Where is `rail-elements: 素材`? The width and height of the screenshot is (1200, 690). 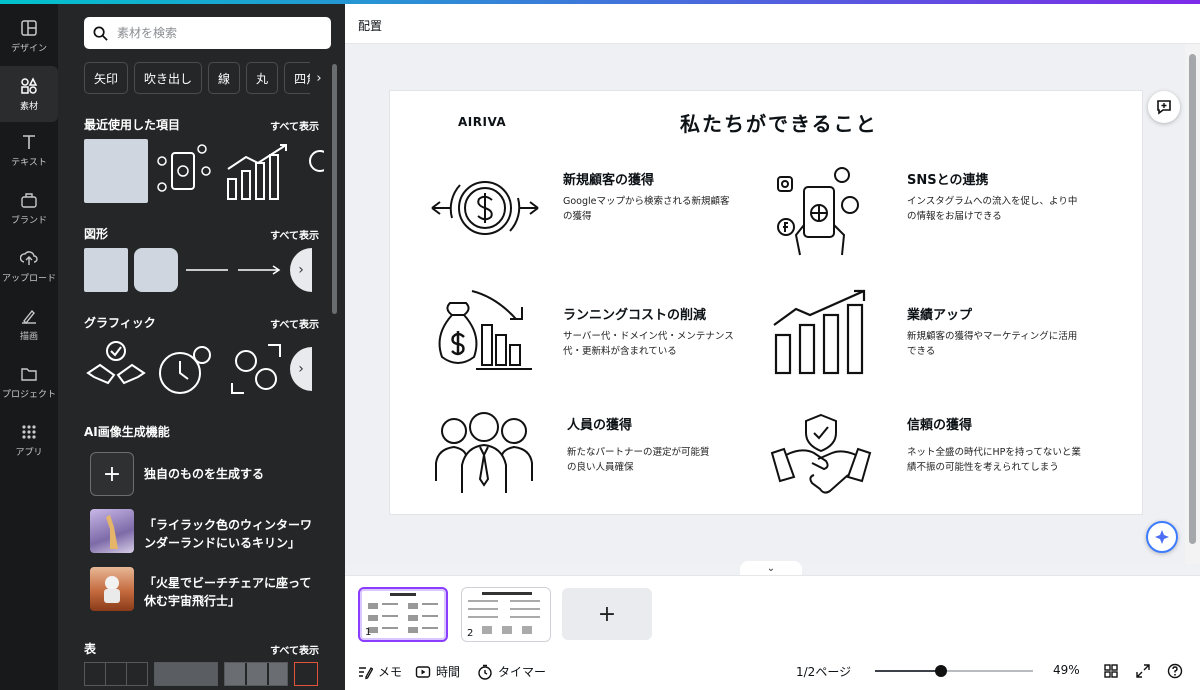
rail-elements: 素材 is located at coordinates (29, 94).